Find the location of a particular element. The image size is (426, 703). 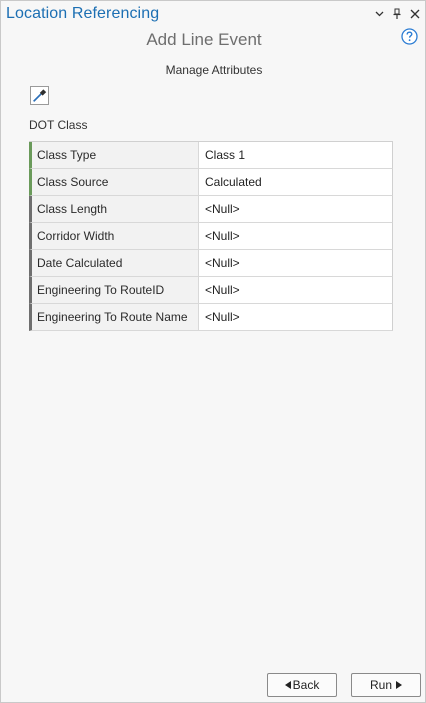

table-row: Class Source Calculated is located at coordinates (211, 182).